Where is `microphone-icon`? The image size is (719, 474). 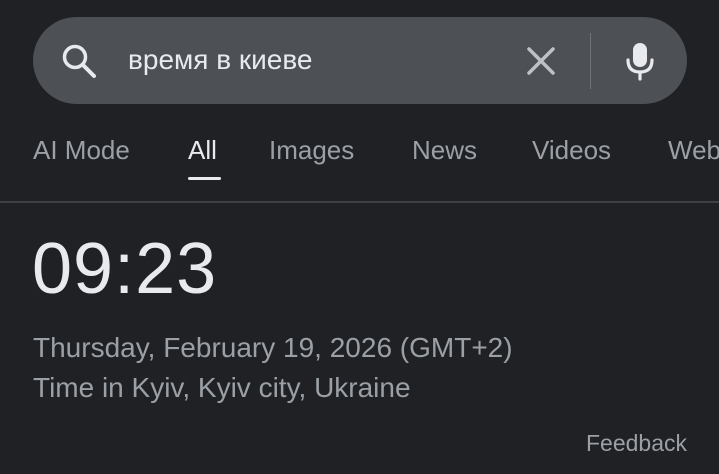 microphone-icon is located at coordinates (640, 62).